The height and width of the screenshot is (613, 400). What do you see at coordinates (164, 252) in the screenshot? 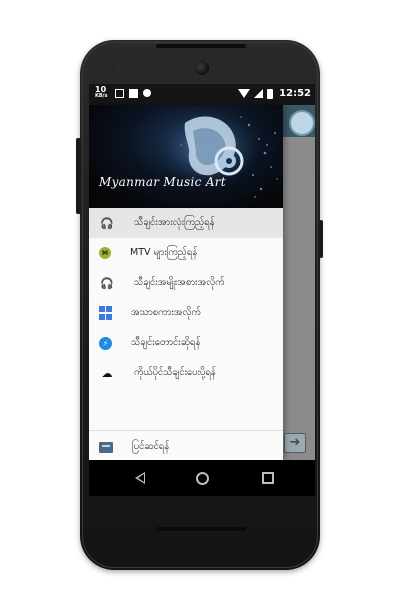
I see `menu-item-label: MTV များကြည့်ရန်` at bounding box center [164, 252].